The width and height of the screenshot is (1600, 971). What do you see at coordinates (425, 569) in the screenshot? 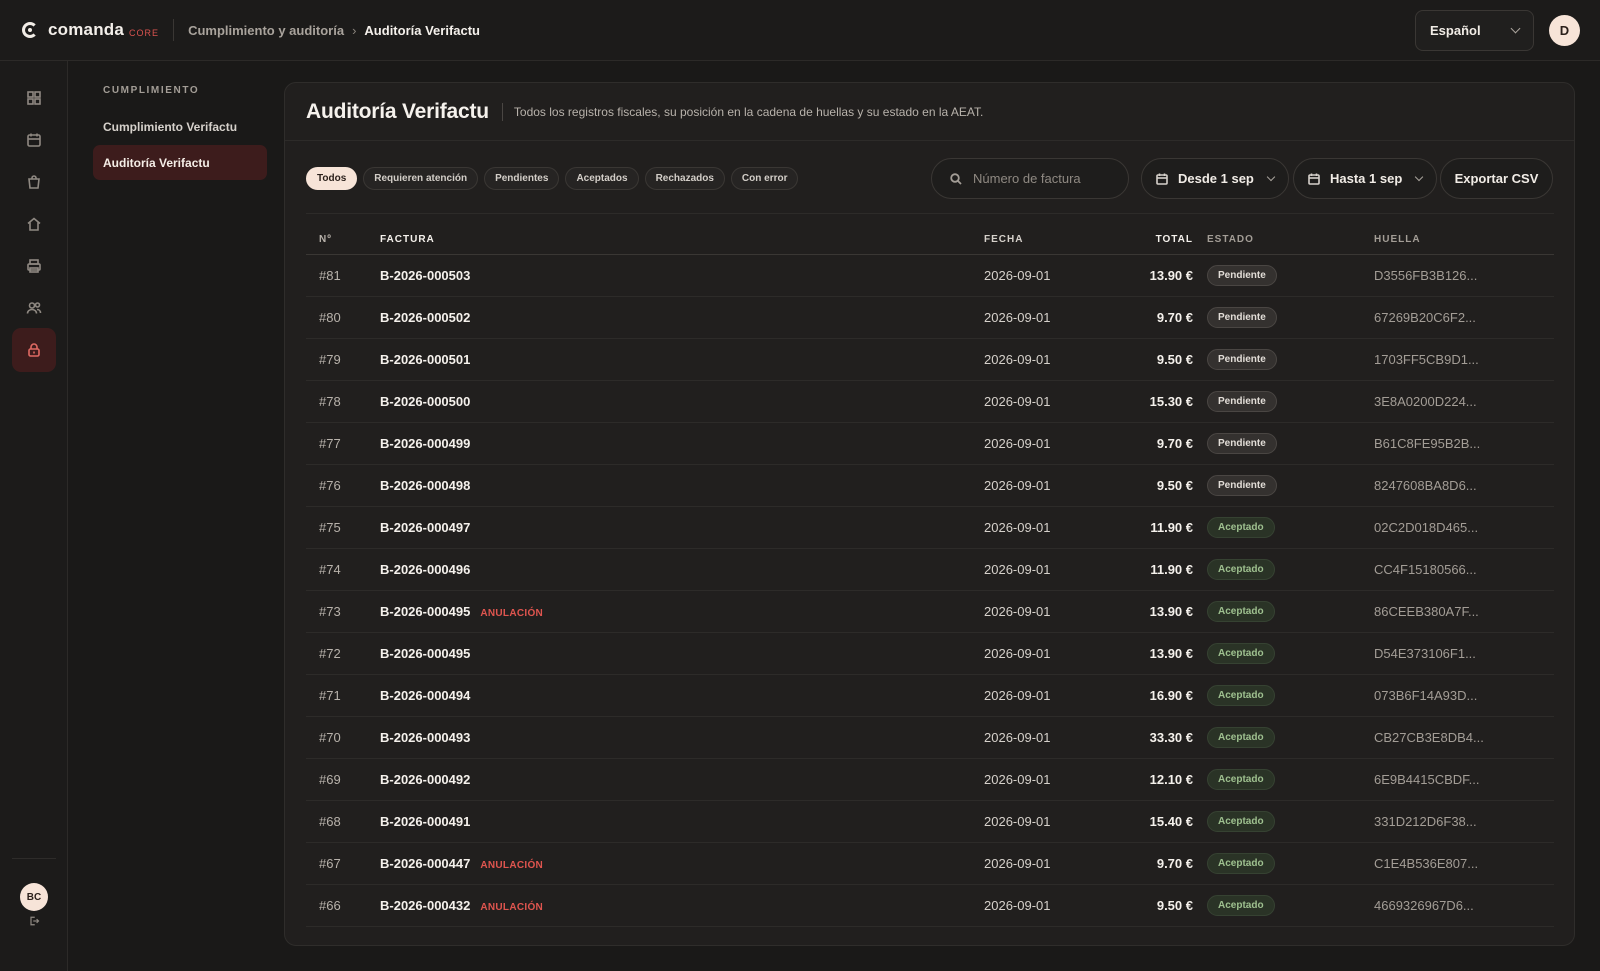
I see `invoice-number: B-2026-000496` at bounding box center [425, 569].